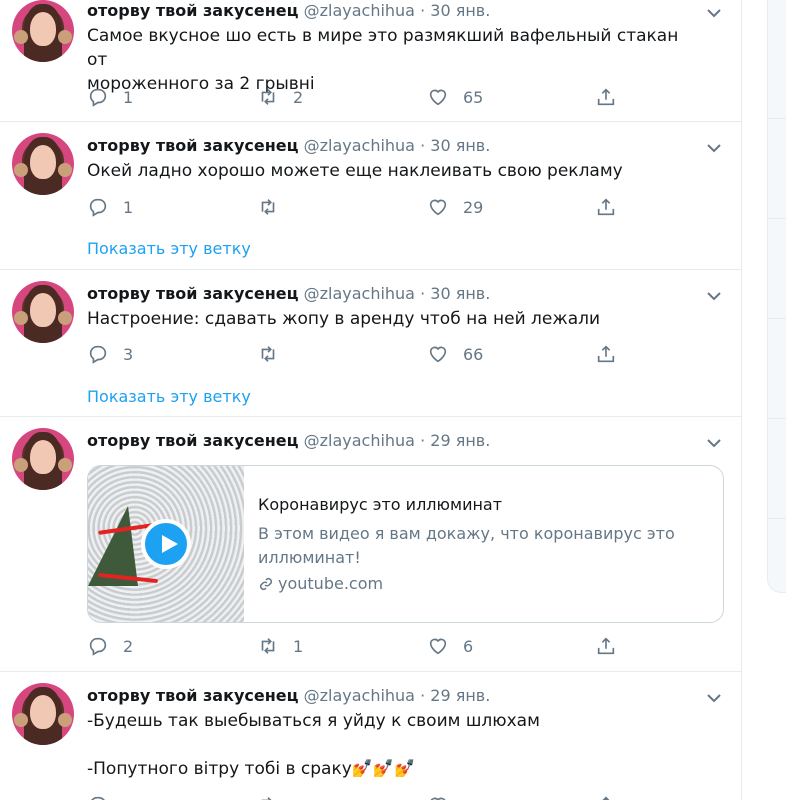  Describe the element at coordinates (357, 207) in the screenshot. I see `tweet-actions: 1 29` at that location.